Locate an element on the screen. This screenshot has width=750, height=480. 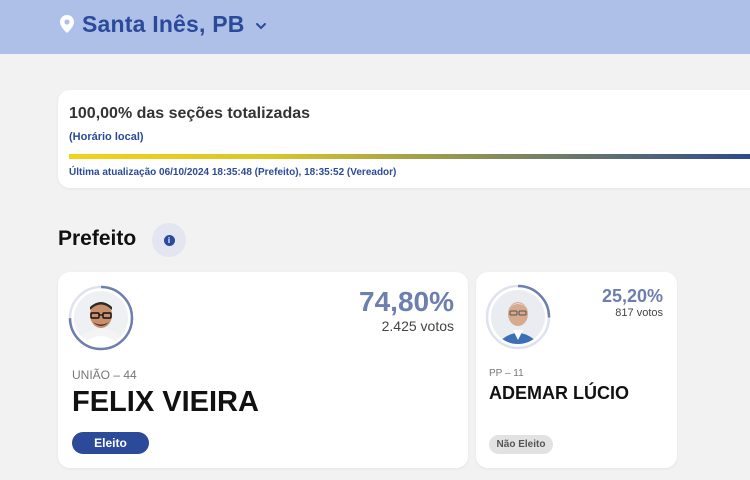
totalization-title: 100,00% das seções totalizadas is located at coordinates (190, 113).